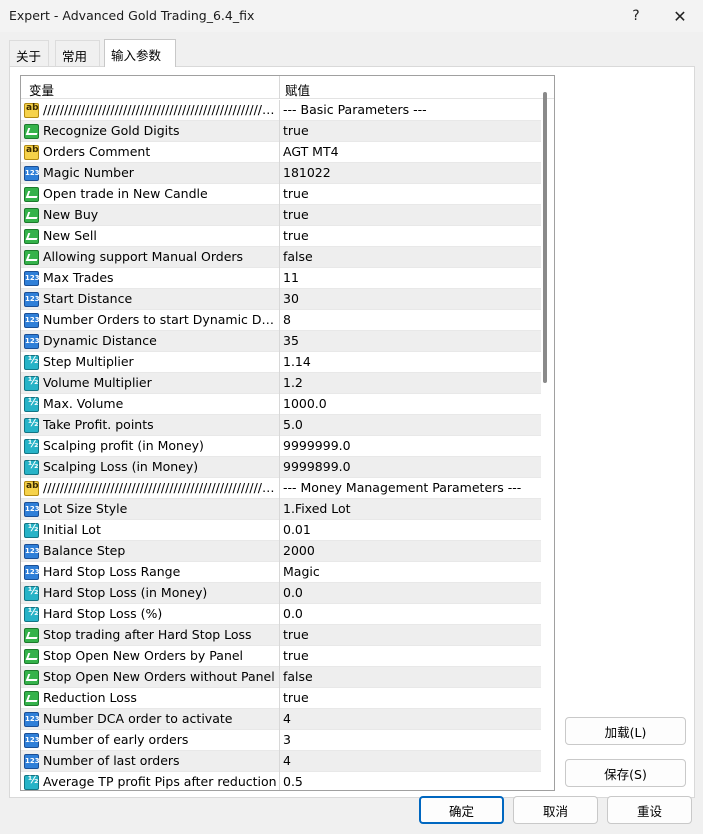 The image size is (703, 834). What do you see at coordinates (410, 151) in the screenshot?
I see `parameter-value: AGT MT4` at bounding box center [410, 151].